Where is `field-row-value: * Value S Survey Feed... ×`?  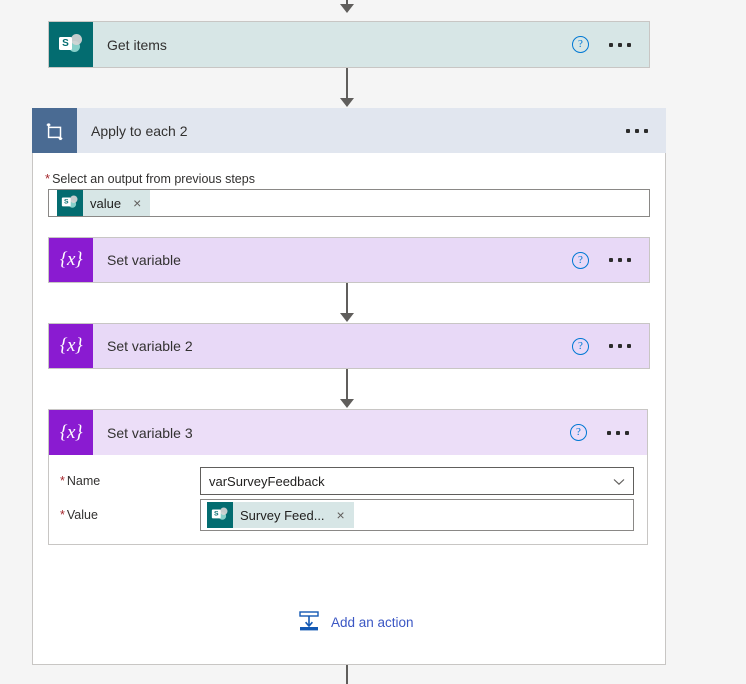 field-row-value: * Value S Survey Feed... × is located at coordinates (349, 515).